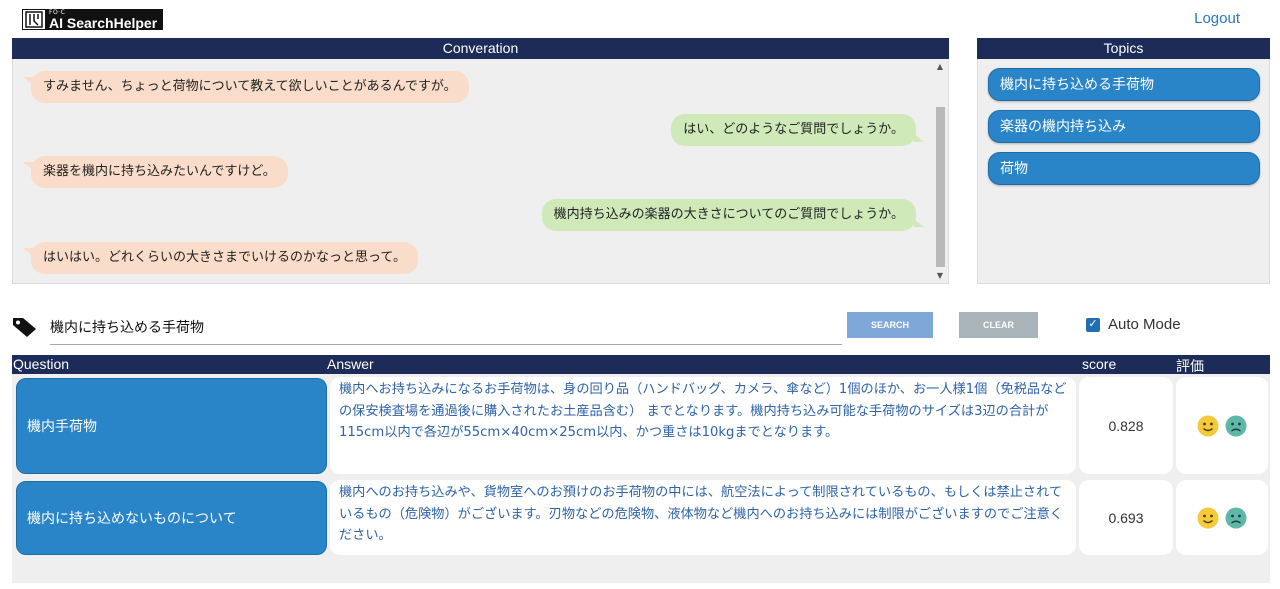 Image resolution: width=1280 pixels, height=589 pixels. I want to click on conversation-scrollbar: ▲ ▼, so click(940, 171).